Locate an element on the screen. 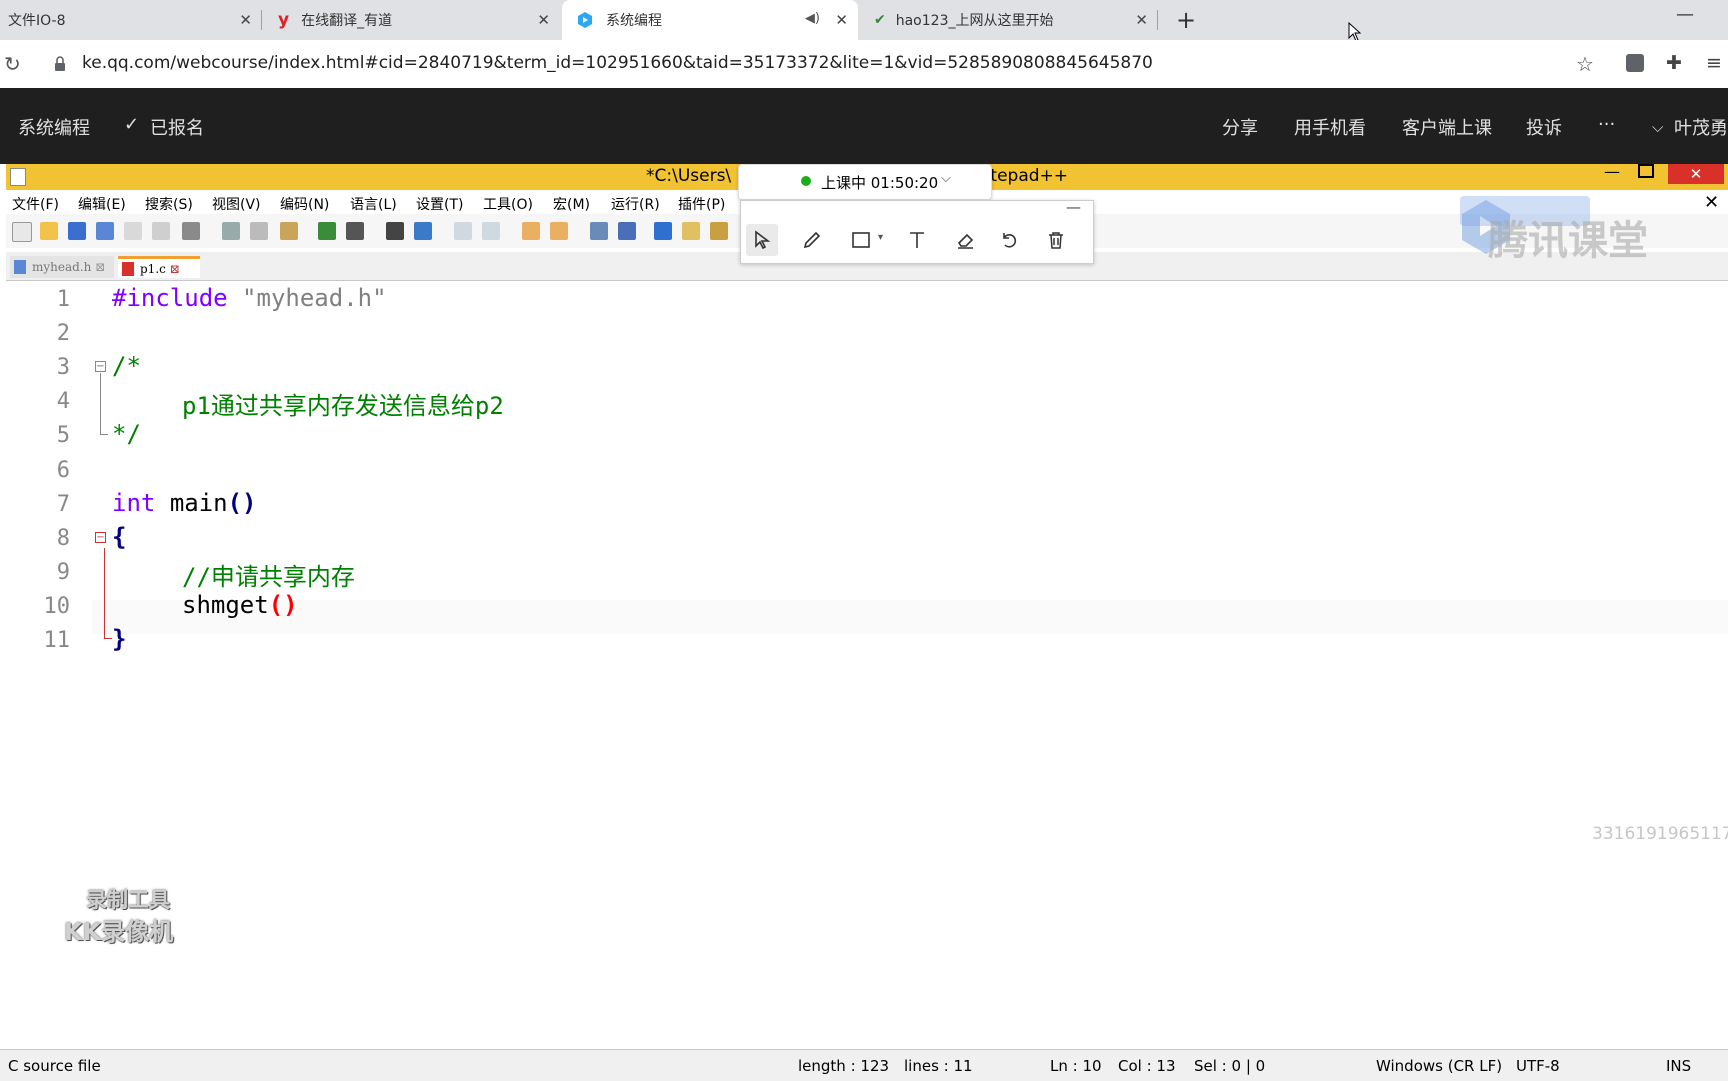 This screenshot has height=1081, width=1728. bookmark-star-icon: ☆ is located at coordinates (1585, 64).